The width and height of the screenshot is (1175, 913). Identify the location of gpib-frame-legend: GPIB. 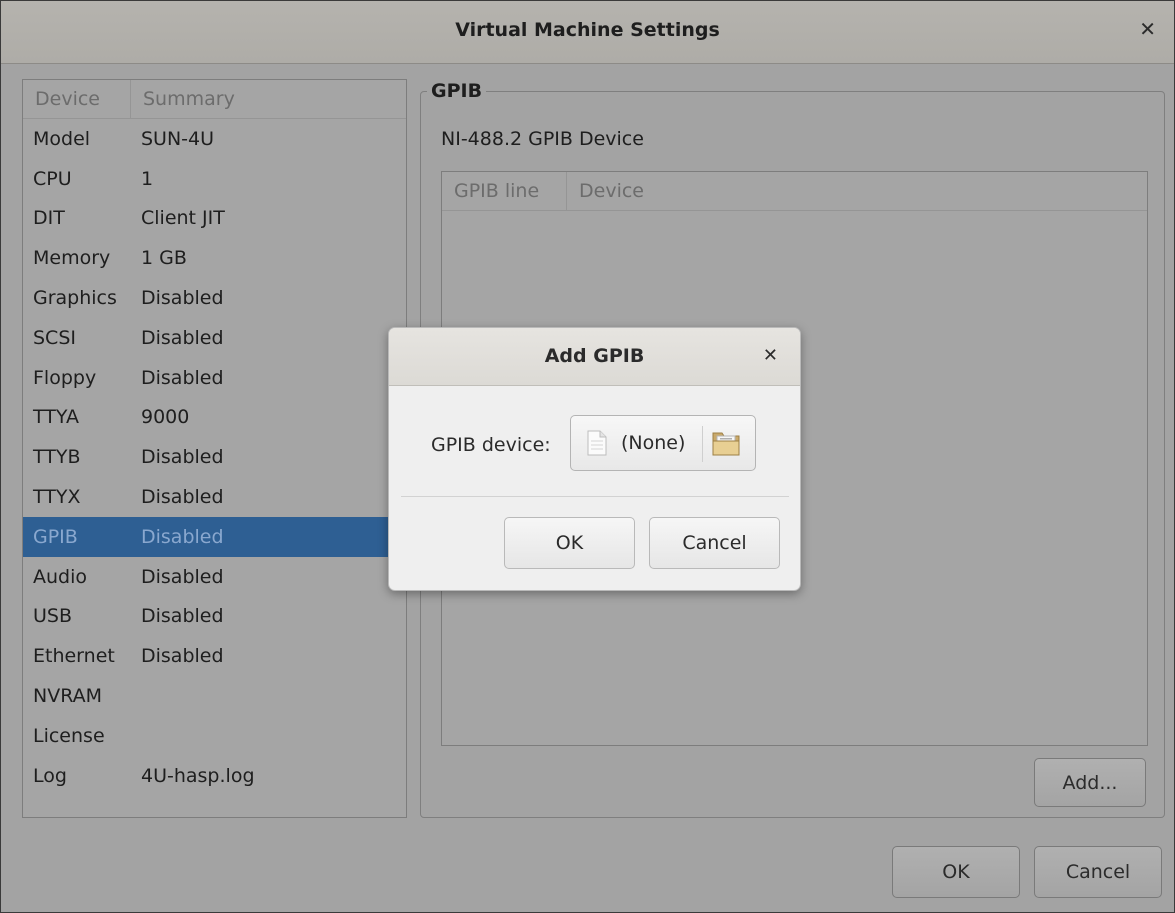
(457, 91).